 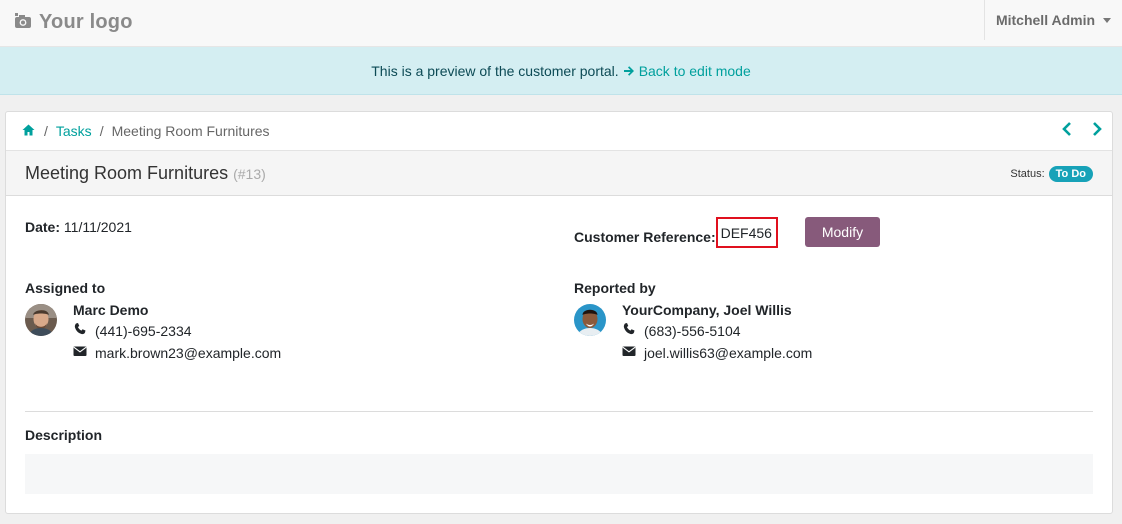 I want to click on status-label: Status:, so click(x=1027, y=174).